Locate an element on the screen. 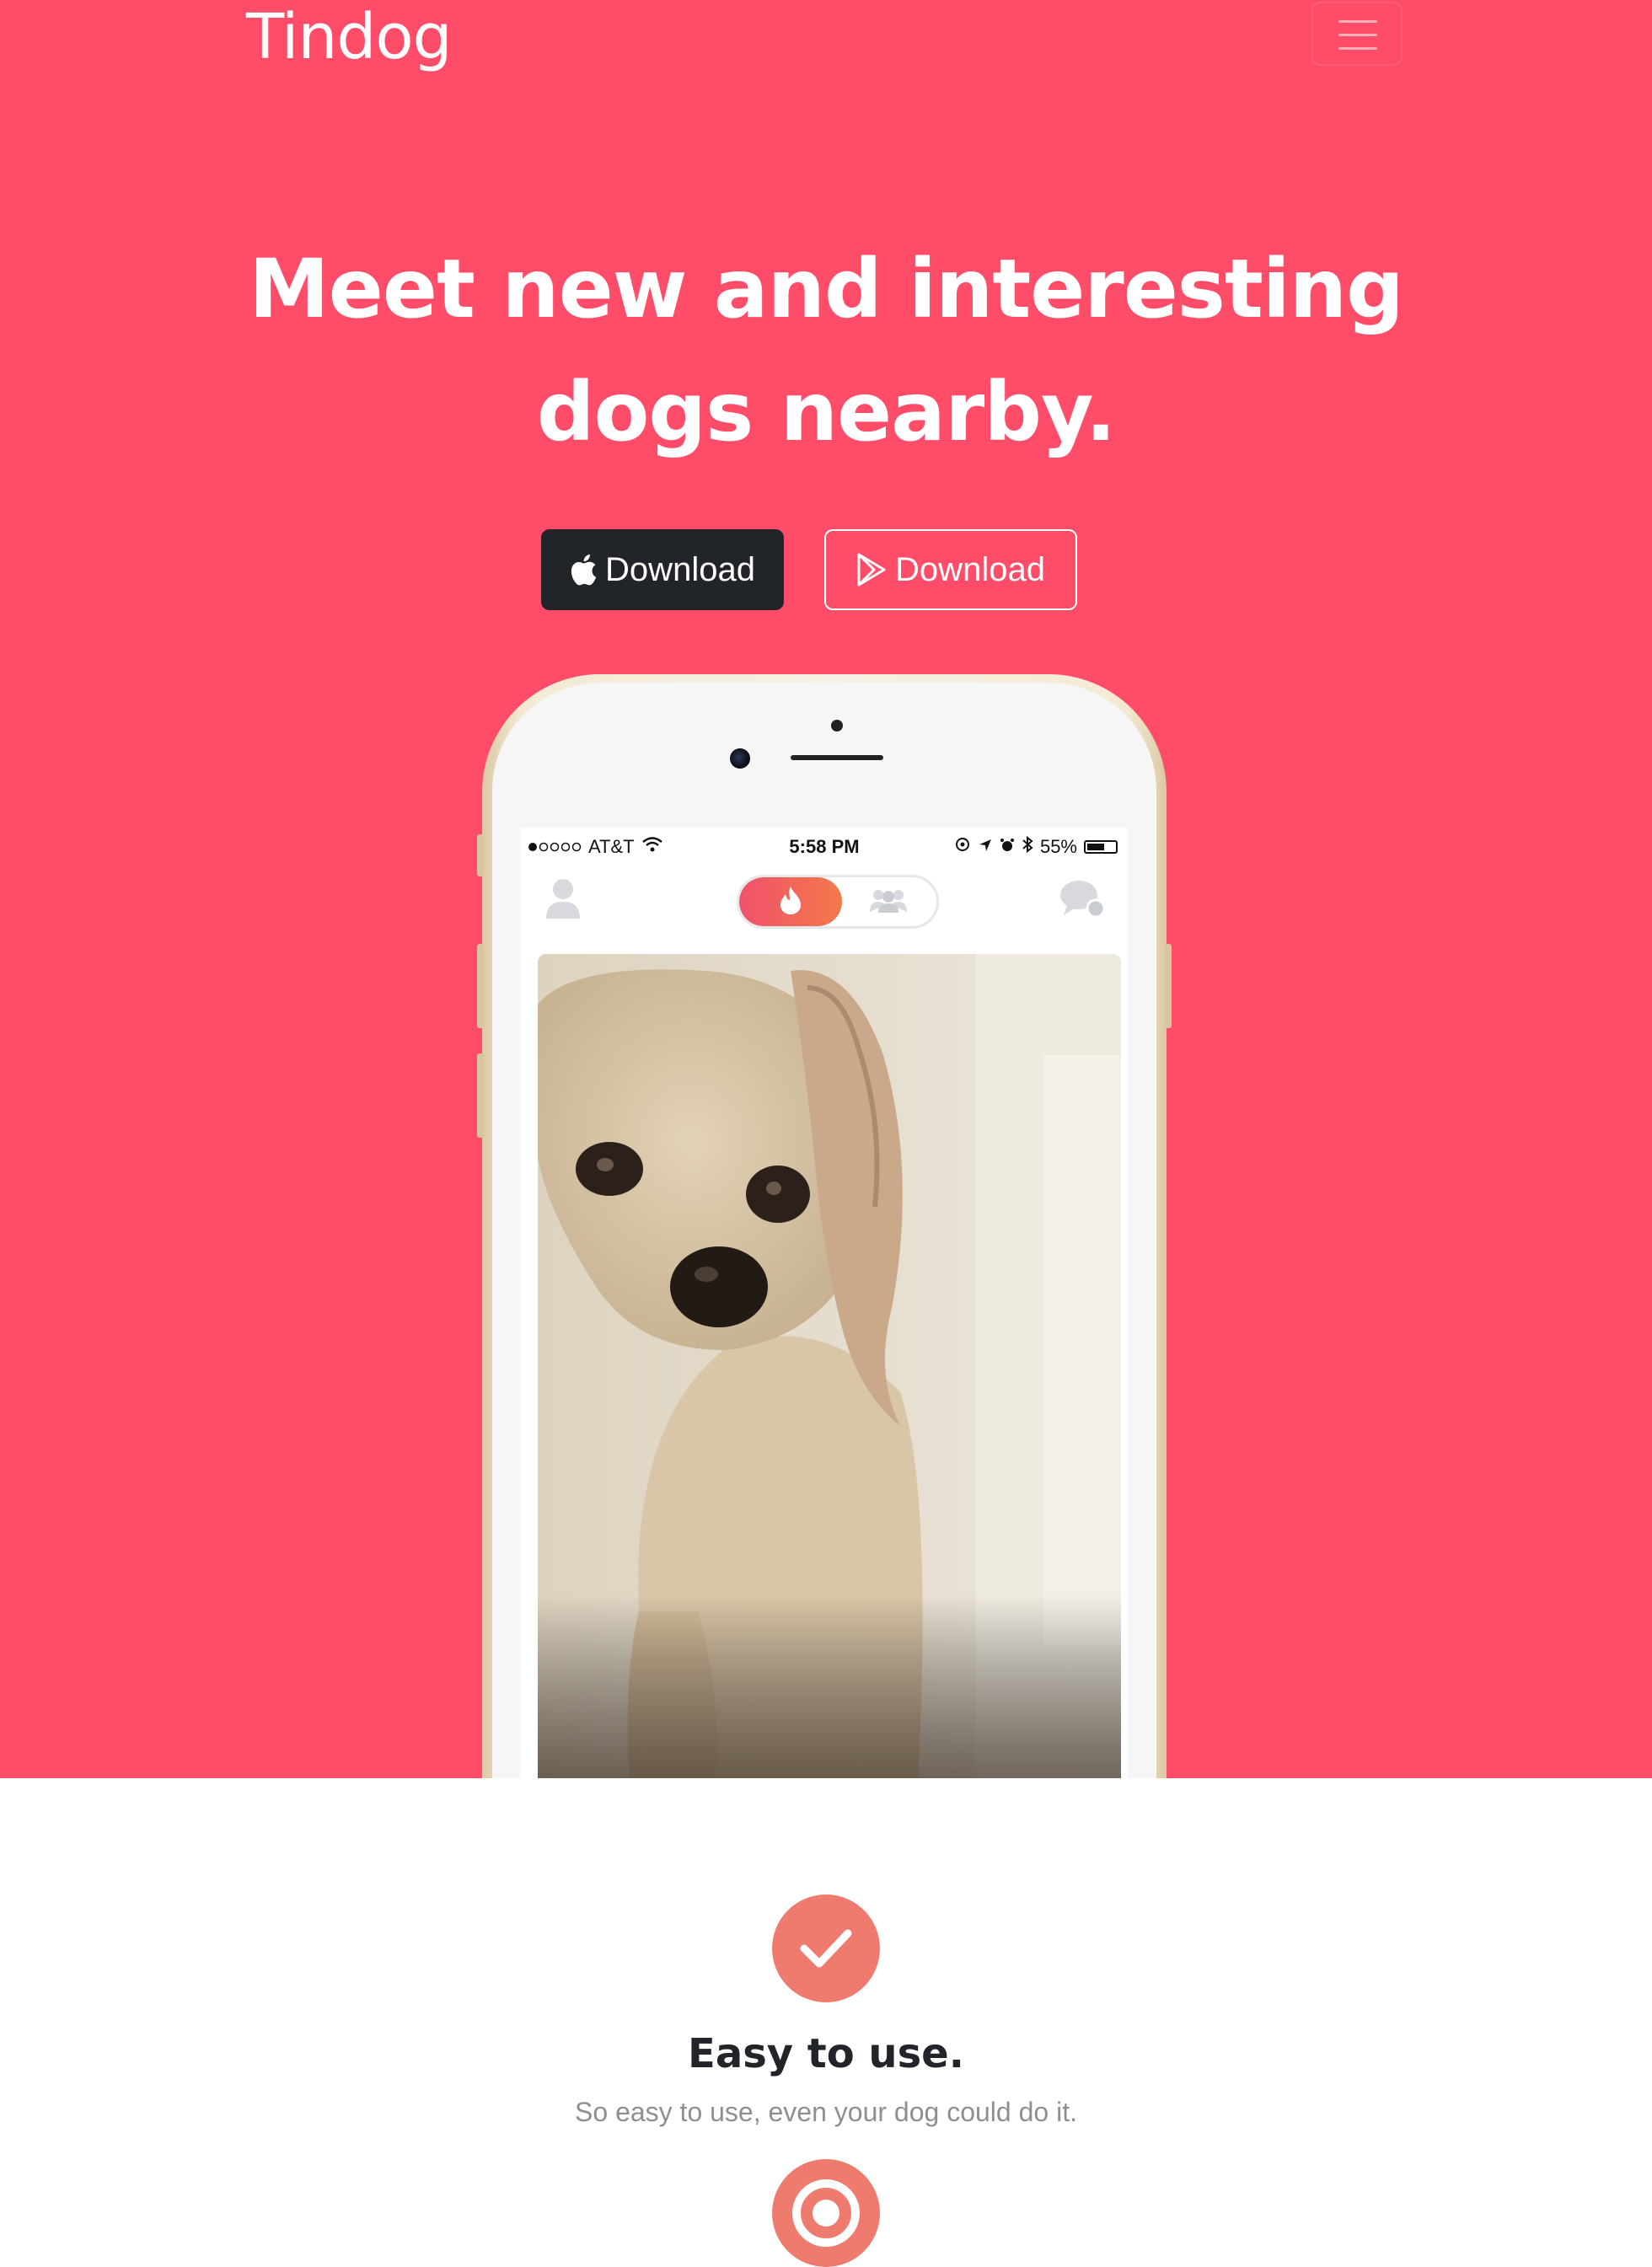 Image resolution: width=1652 pixels, height=2267 pixels. discover-tab-active is located at coordinates (790, 901).